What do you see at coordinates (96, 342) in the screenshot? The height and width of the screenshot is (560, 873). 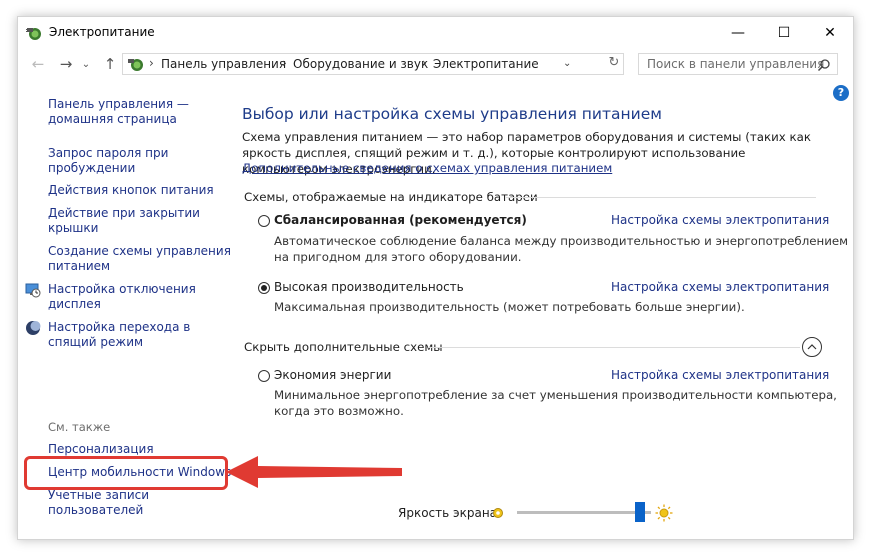 I see `sidebar-item-label: спящий режим` at bounding box center [96, 342].